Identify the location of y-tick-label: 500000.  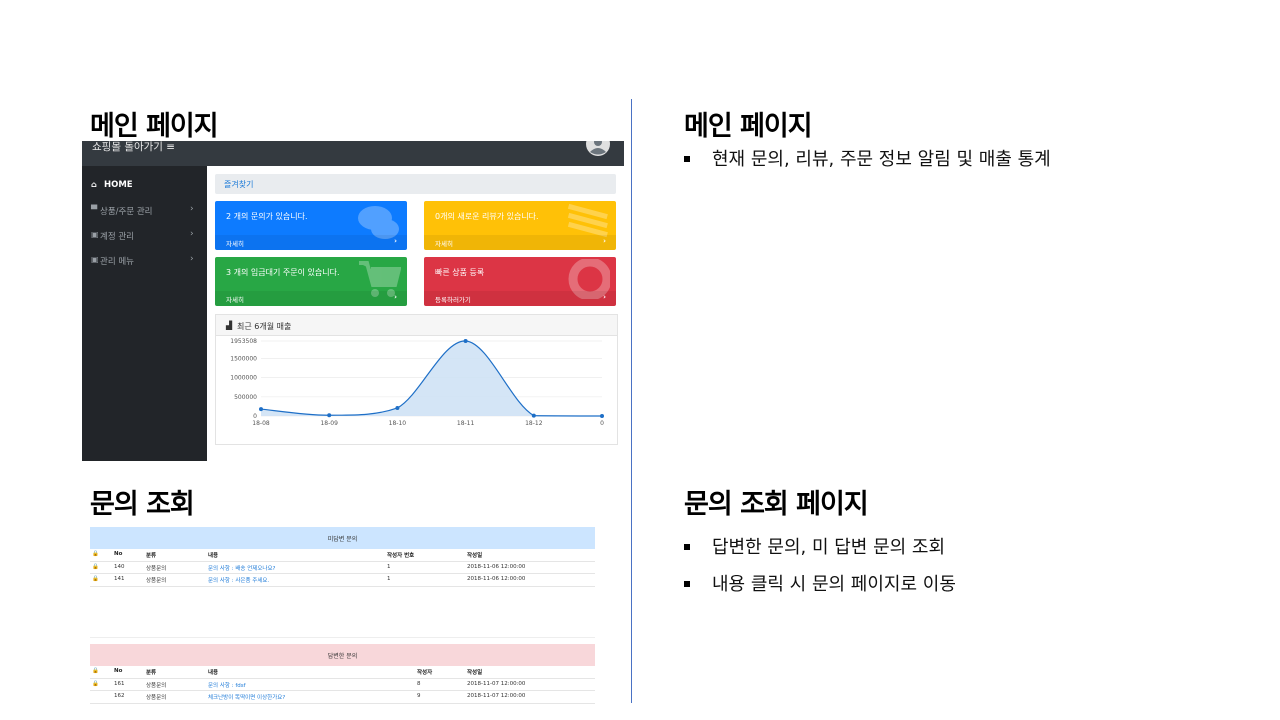
(245, 397).